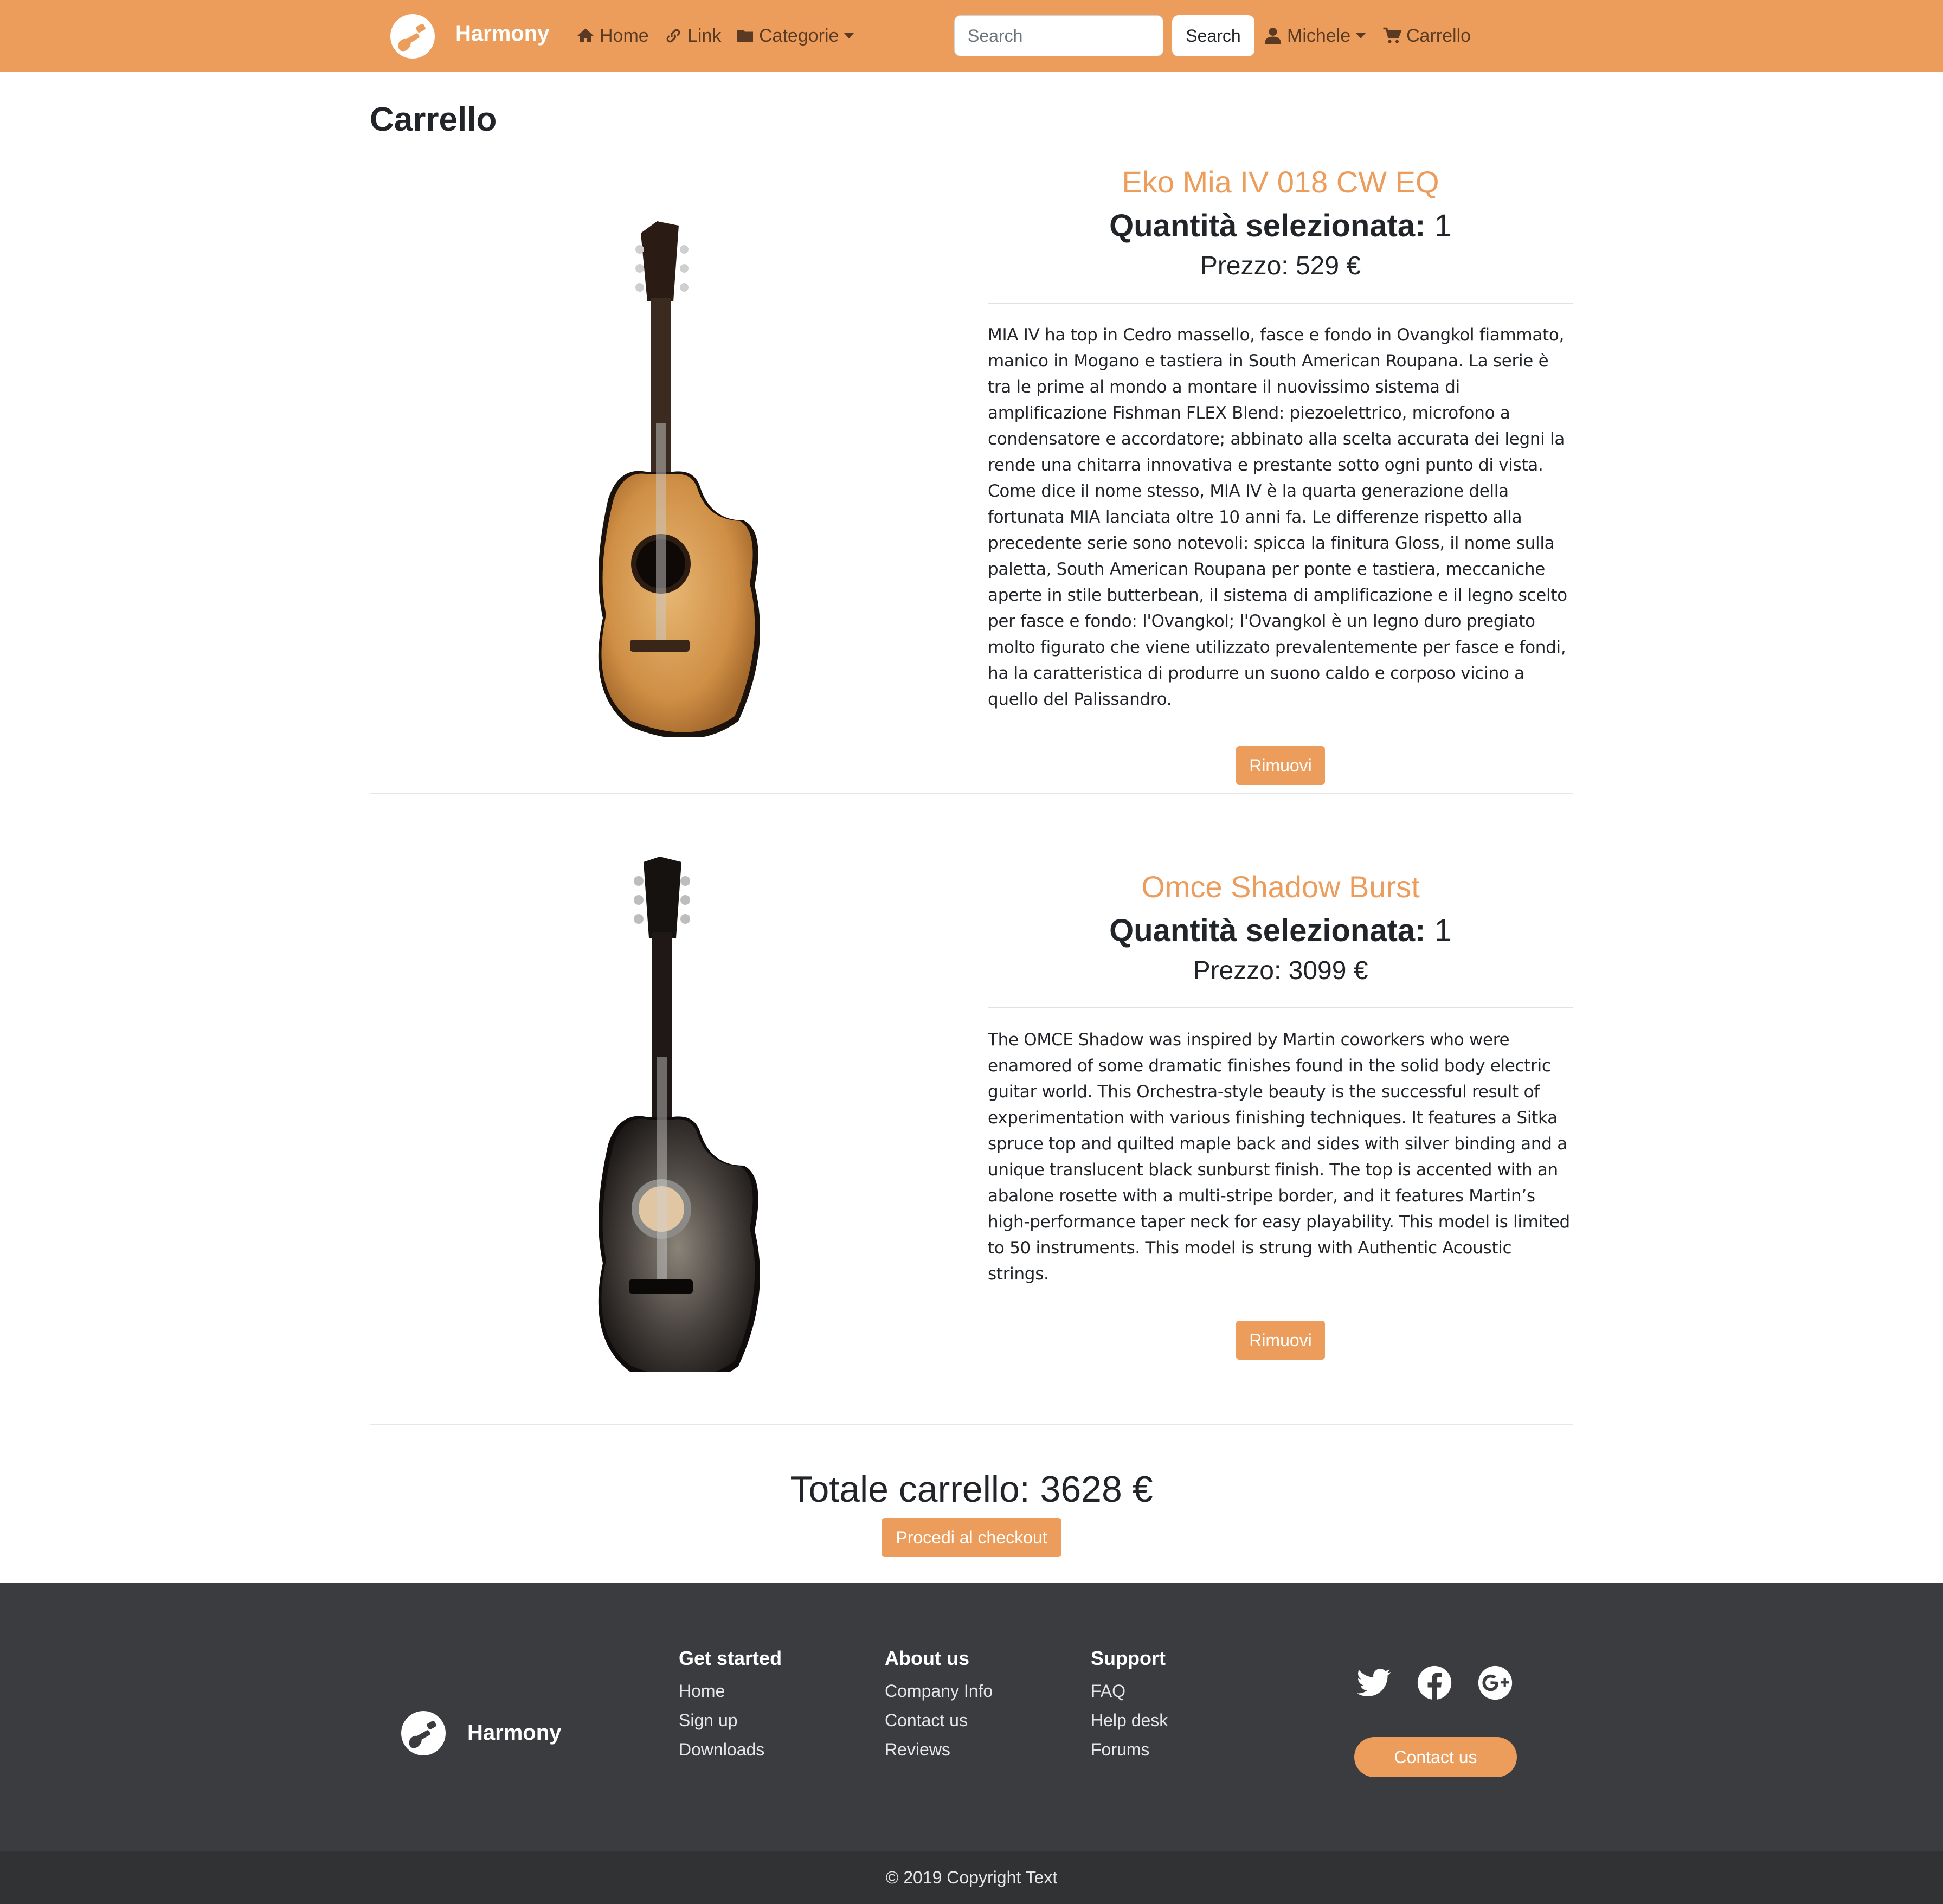  What do you see at coordinates (971, 1490) in the screenshot?
I see `cart-total: Totale carrello: 3628 €` at bounding box center [971, 1490].